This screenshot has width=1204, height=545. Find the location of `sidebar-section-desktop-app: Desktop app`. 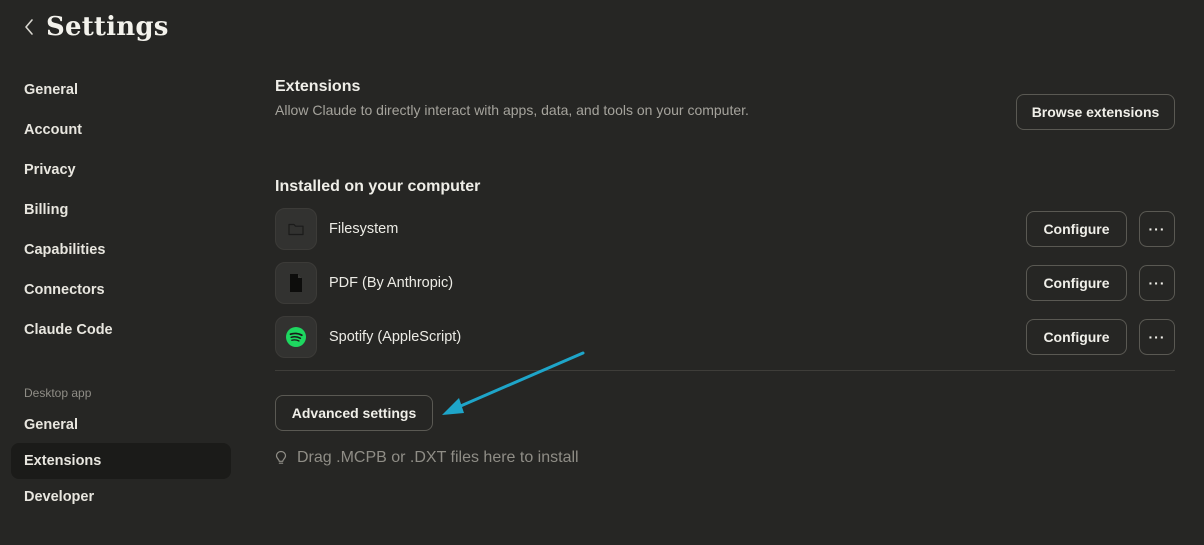

sidebar-section-desktop-app: Desktop app is located at coordinates (58, 393).